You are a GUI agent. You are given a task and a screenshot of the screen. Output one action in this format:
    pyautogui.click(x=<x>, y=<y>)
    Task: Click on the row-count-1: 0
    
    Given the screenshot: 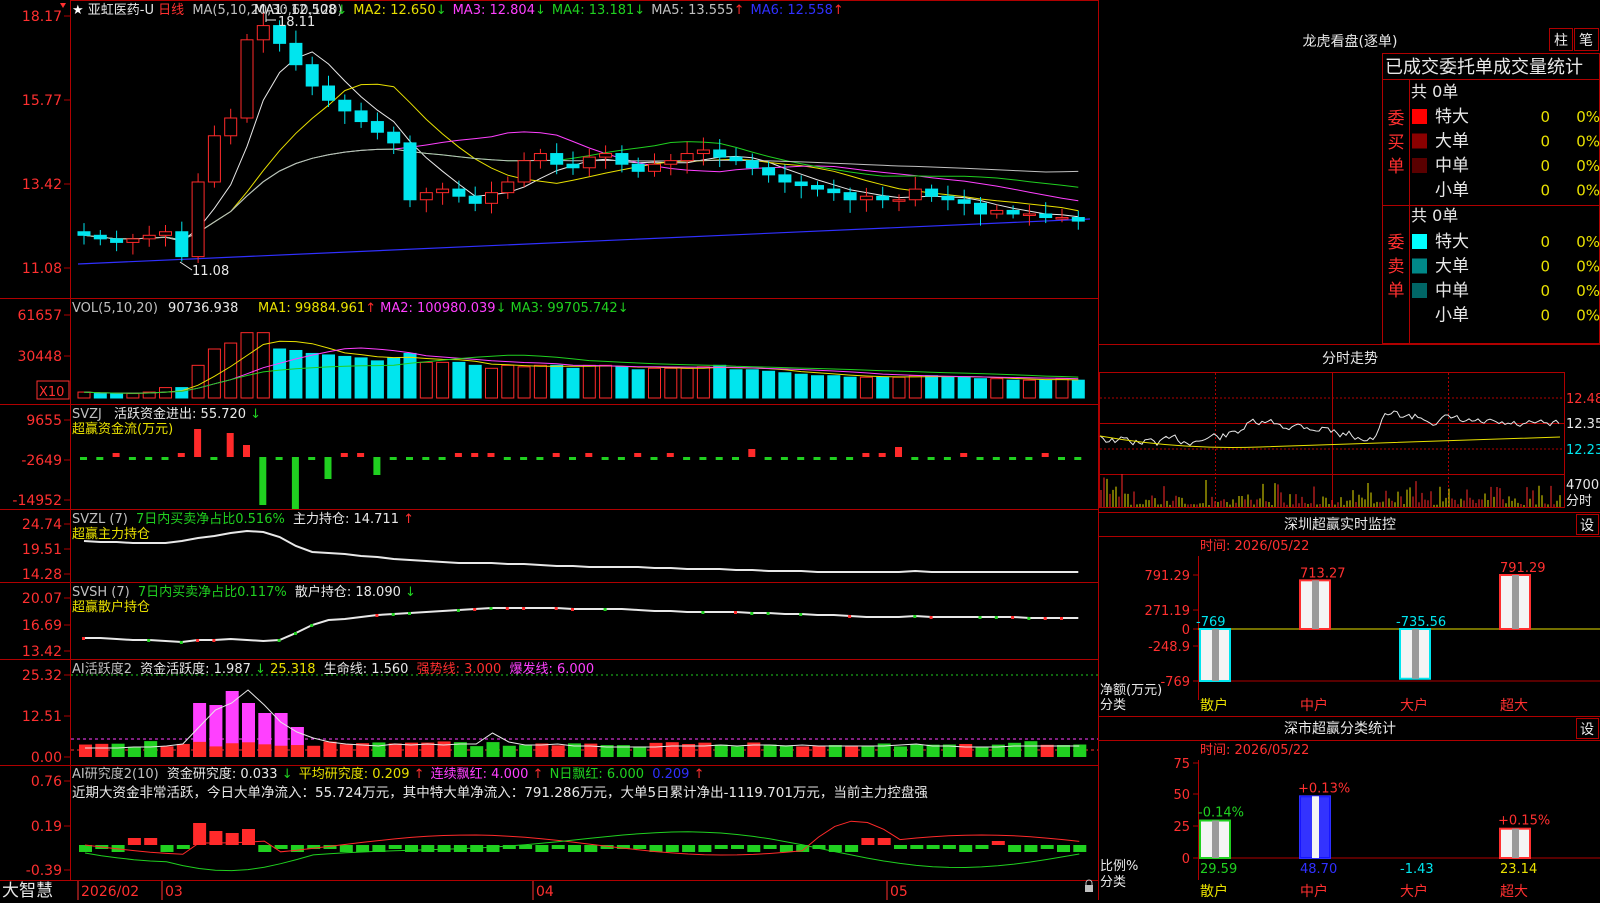 What is the action you would take?
    pyautogui.click(x=1545, y=267)
    